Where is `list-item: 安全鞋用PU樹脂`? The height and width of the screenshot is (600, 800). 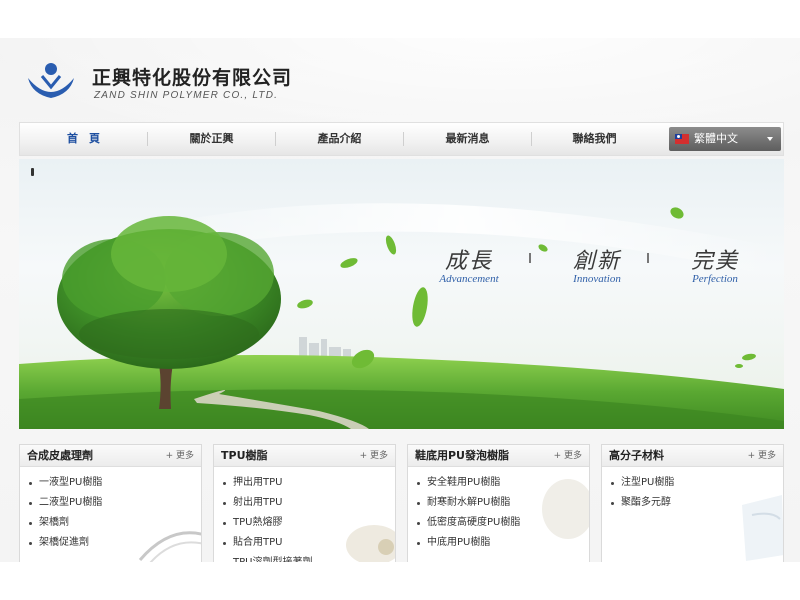
list-item: 安全鞋用PU樹脂 is located at coordinates (468, 483).